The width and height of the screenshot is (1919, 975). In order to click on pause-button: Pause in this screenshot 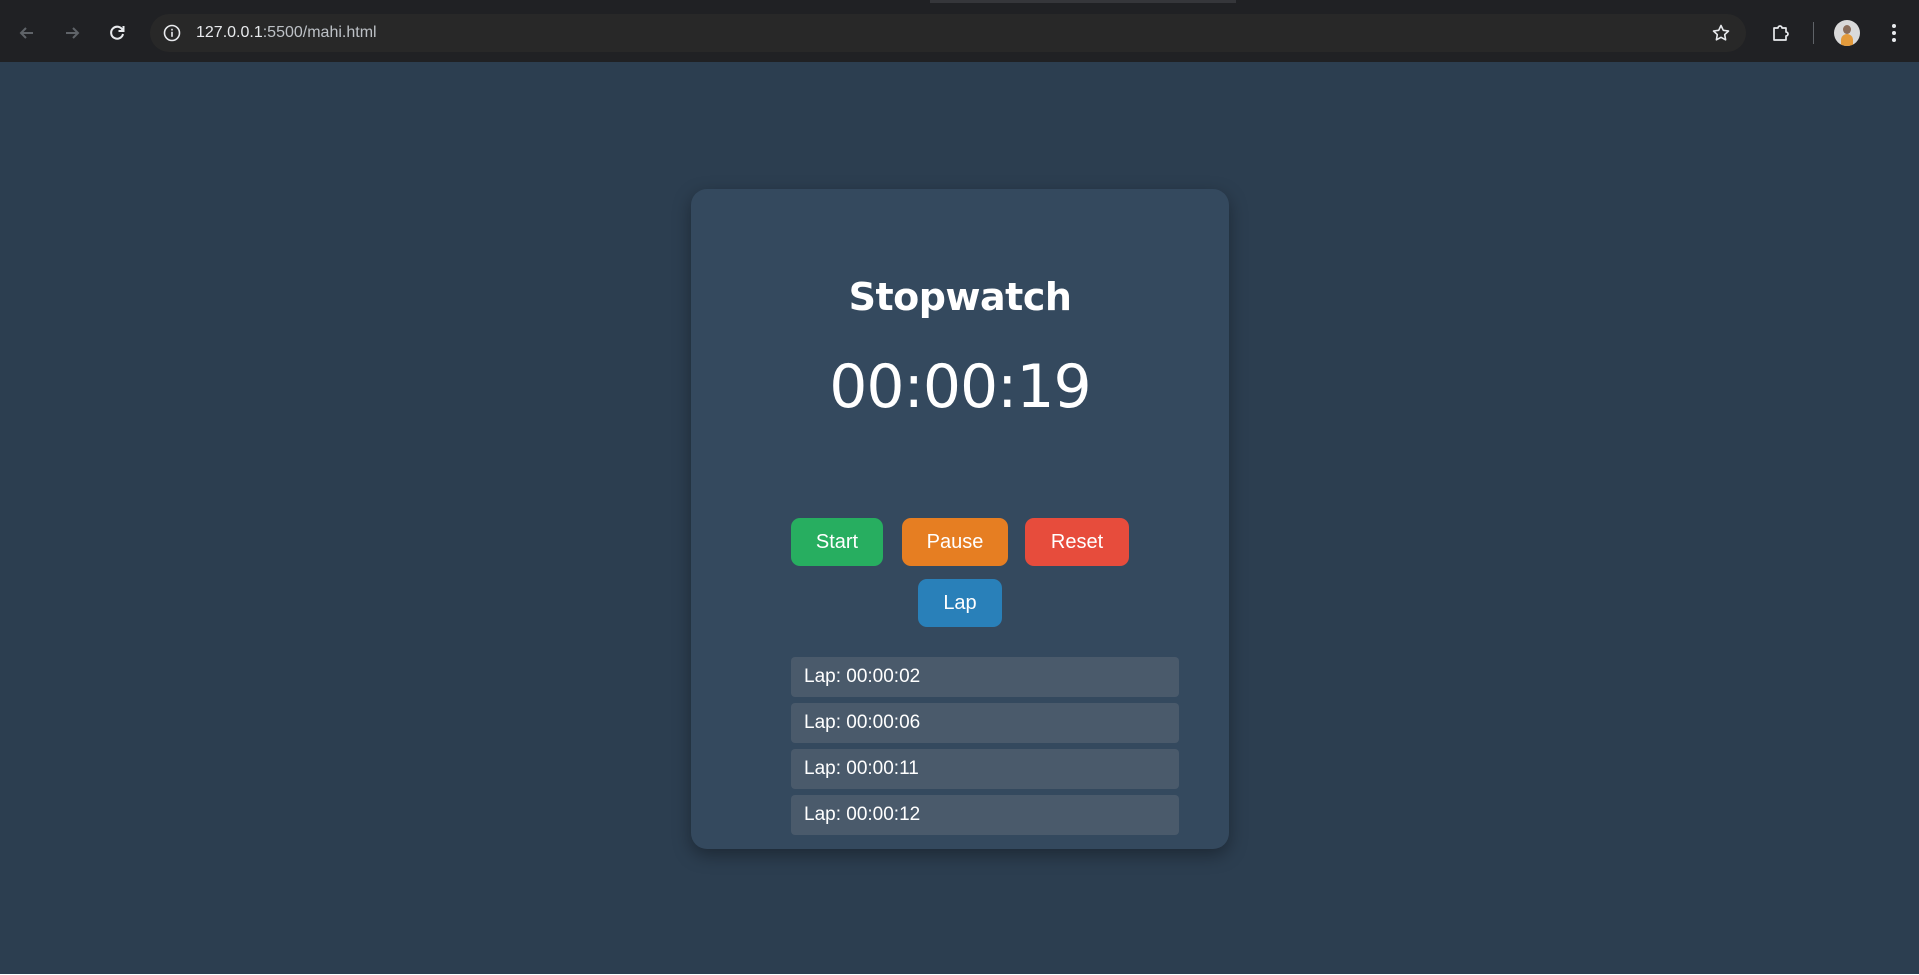, I will do `click(955, 542)`.